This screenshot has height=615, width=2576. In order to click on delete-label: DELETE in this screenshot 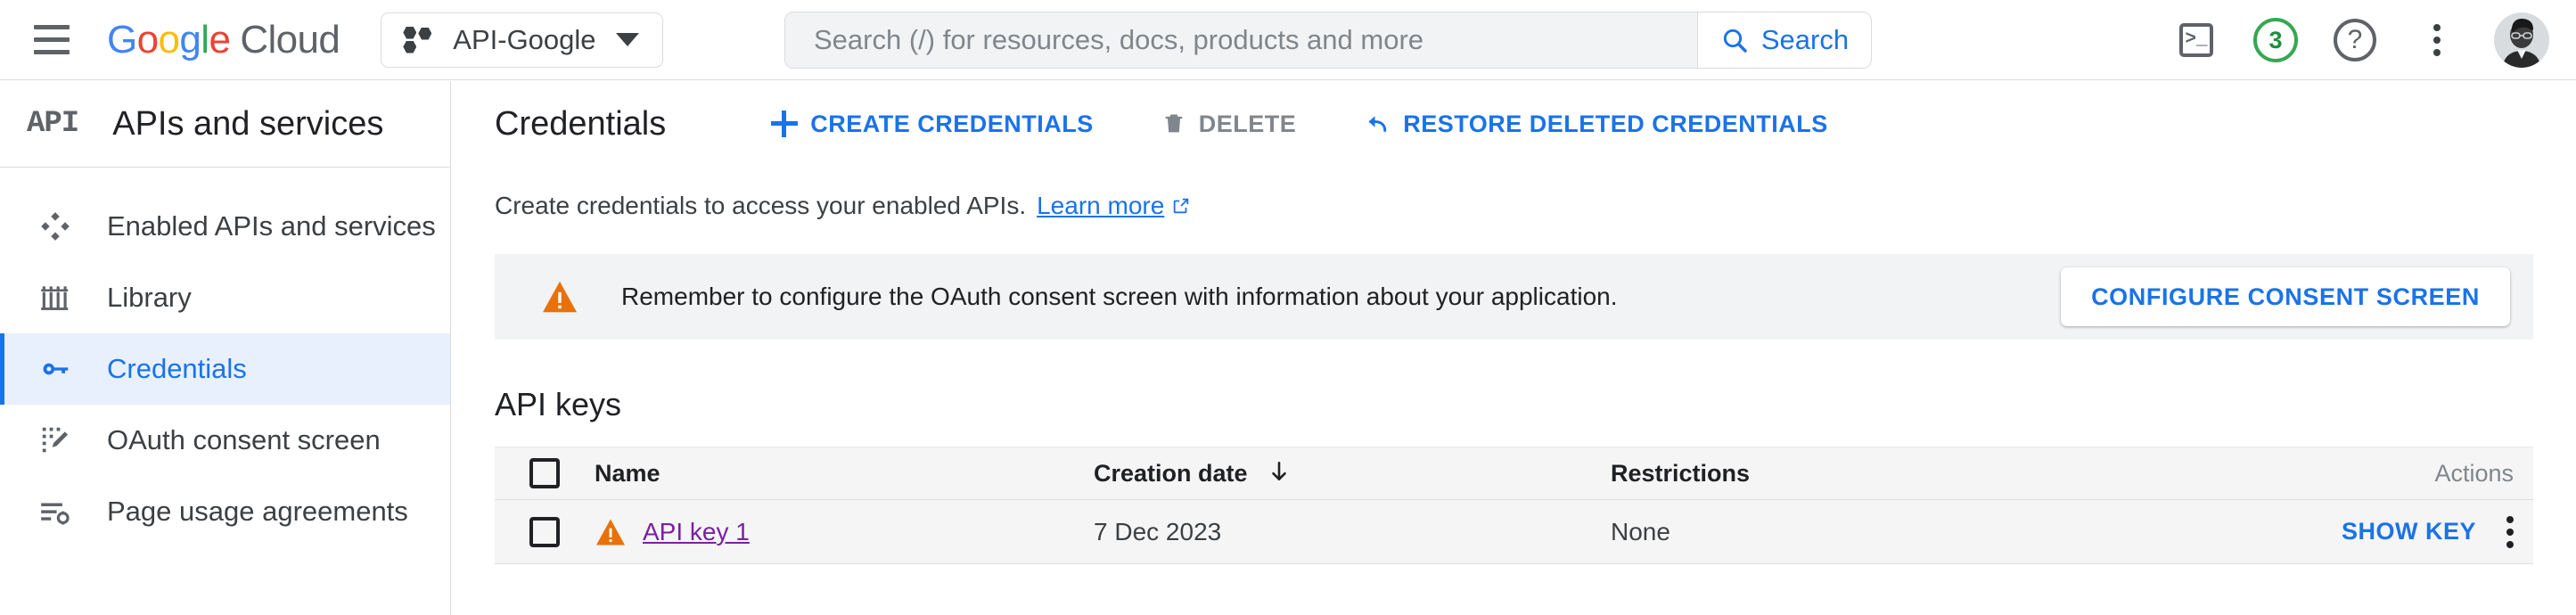, I will do `click(1248, 123)`.